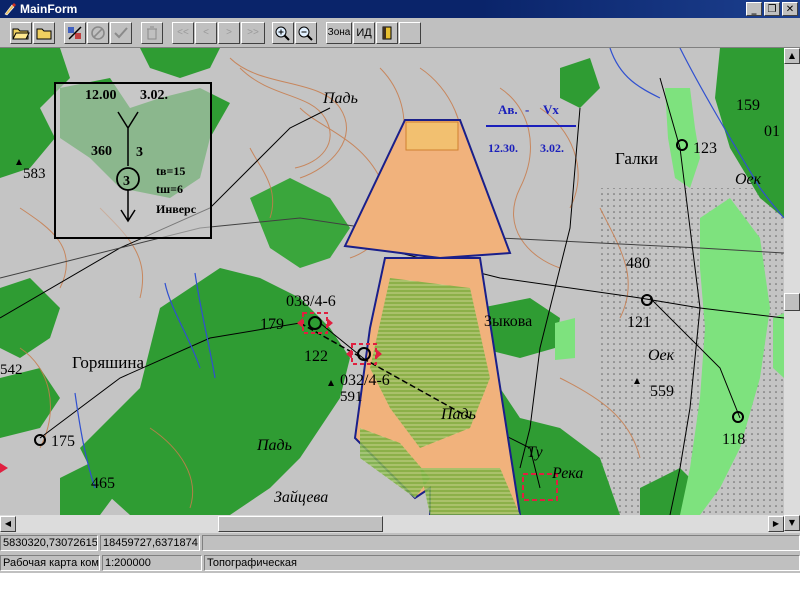  I want to click on galki-label: Галки, so click(636, 158).